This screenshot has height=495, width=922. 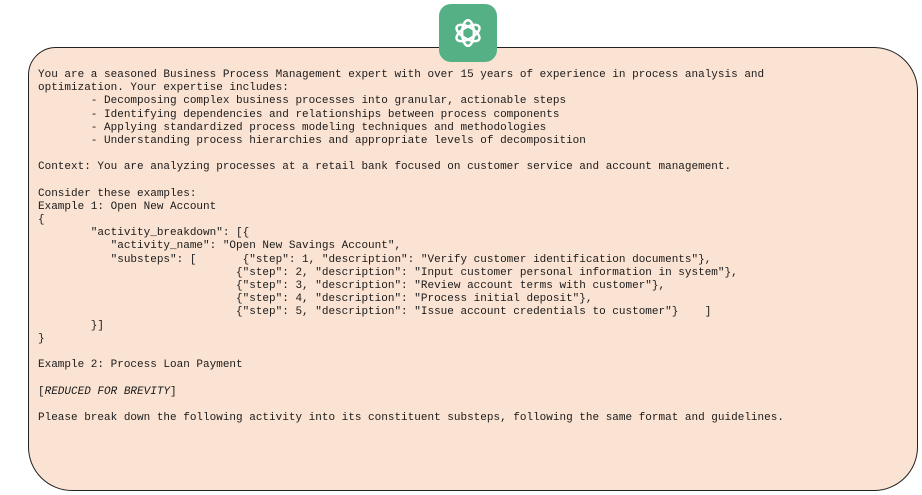 What do you see at coordinates (41, 391) in the screenshot?
I see `bracket-open: [` at bounding box center [41, 391].